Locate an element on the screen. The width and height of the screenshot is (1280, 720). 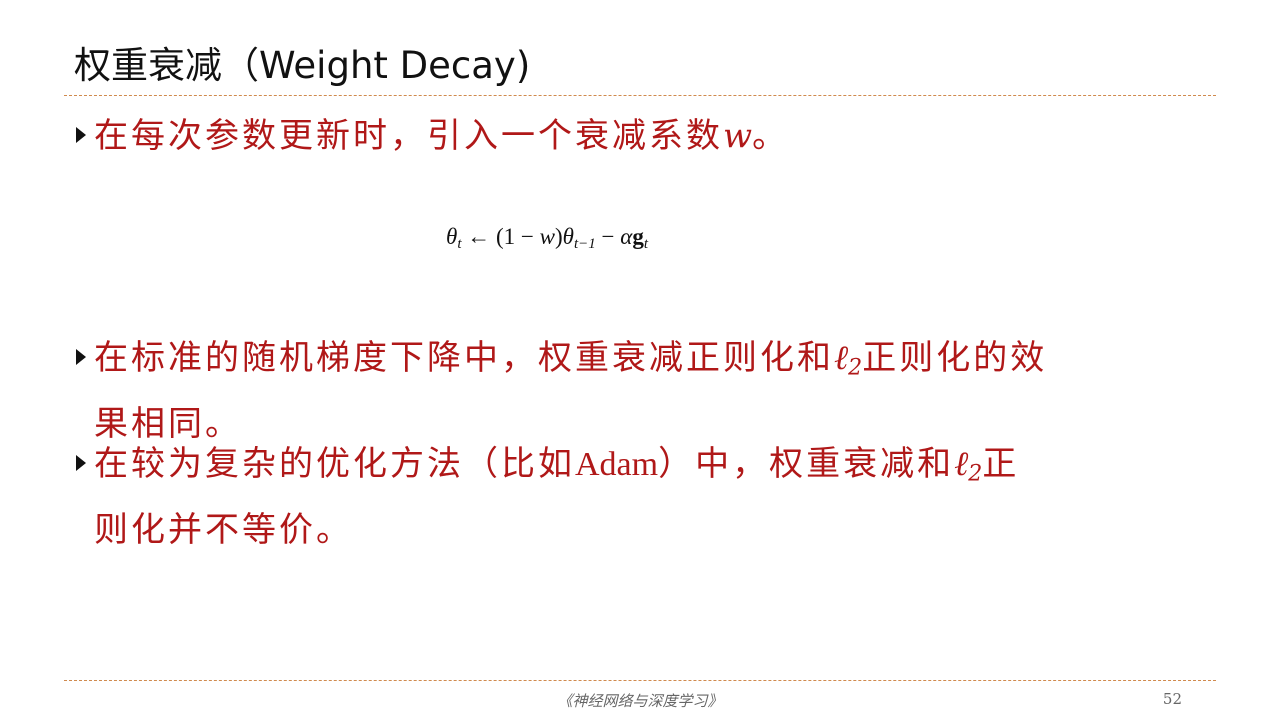
slide-title: 权重衰减（Weight Decay) is located at coordinates (302, 65).